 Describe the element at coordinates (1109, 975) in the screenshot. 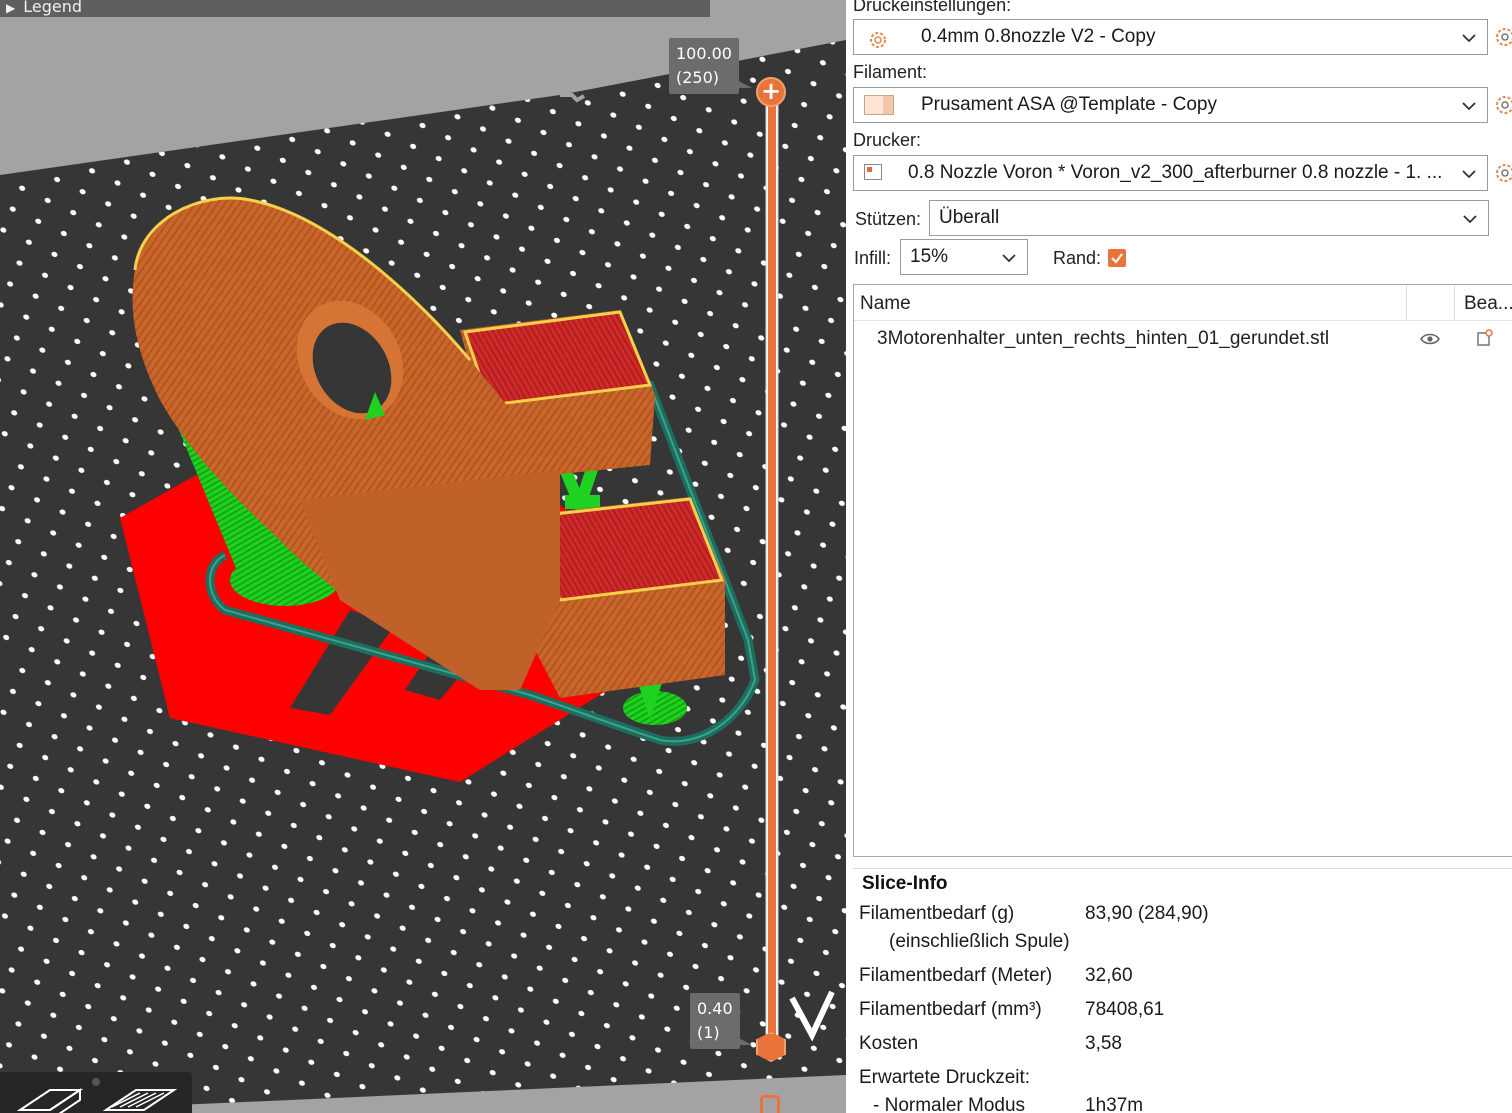

I see `filament-m-value: 32,60` at that location.